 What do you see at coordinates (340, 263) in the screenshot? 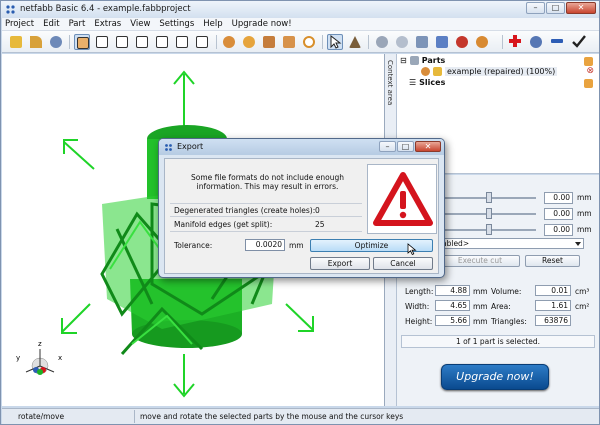
I see `export-button: Export` at bounding box center [340, 263].